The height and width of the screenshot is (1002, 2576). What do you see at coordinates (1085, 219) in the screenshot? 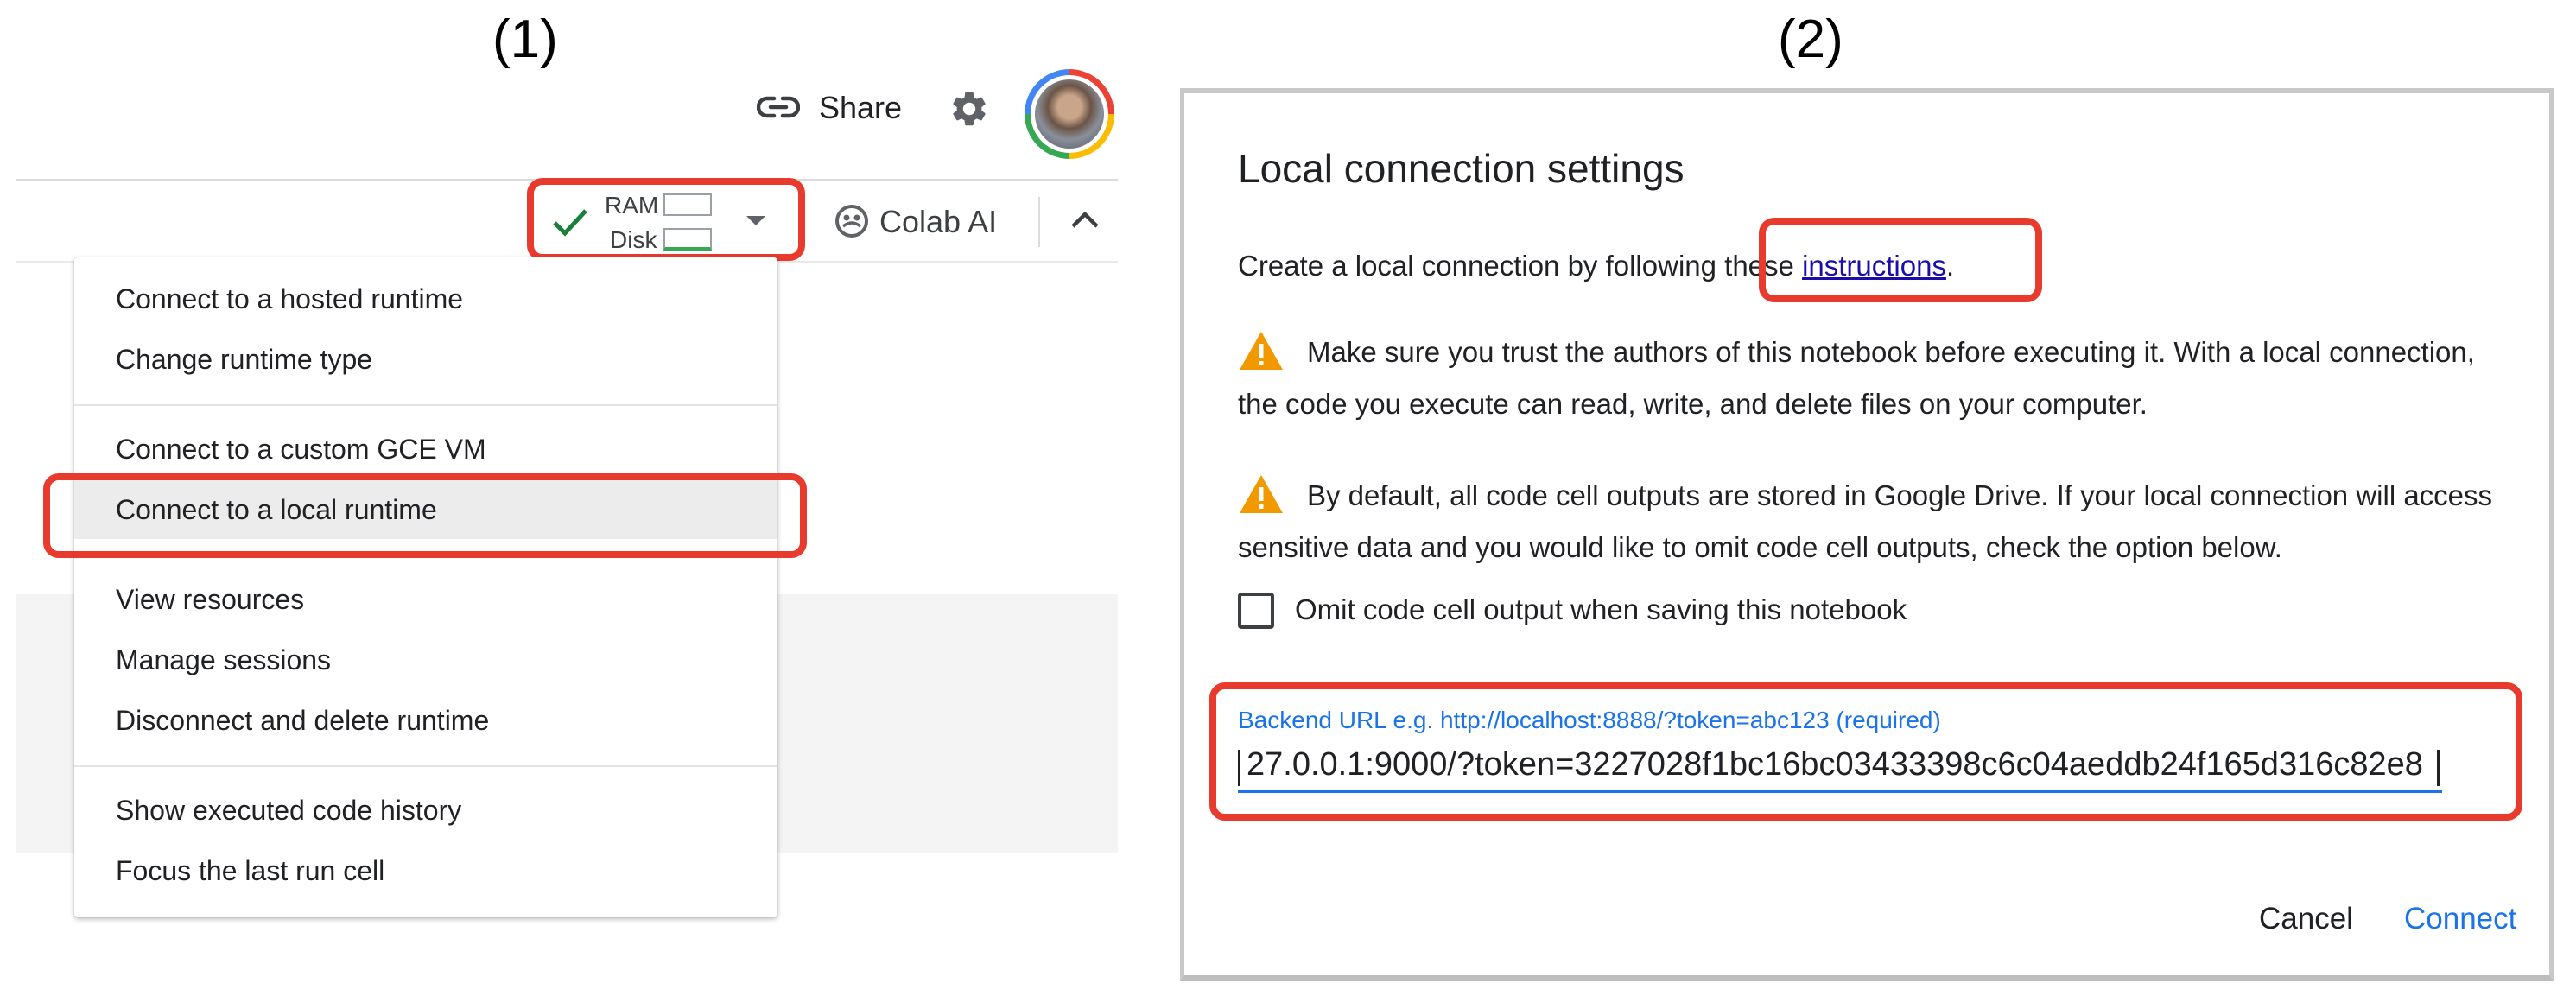
I see `chevron-up-icon` at bounding box center [1085, 219].